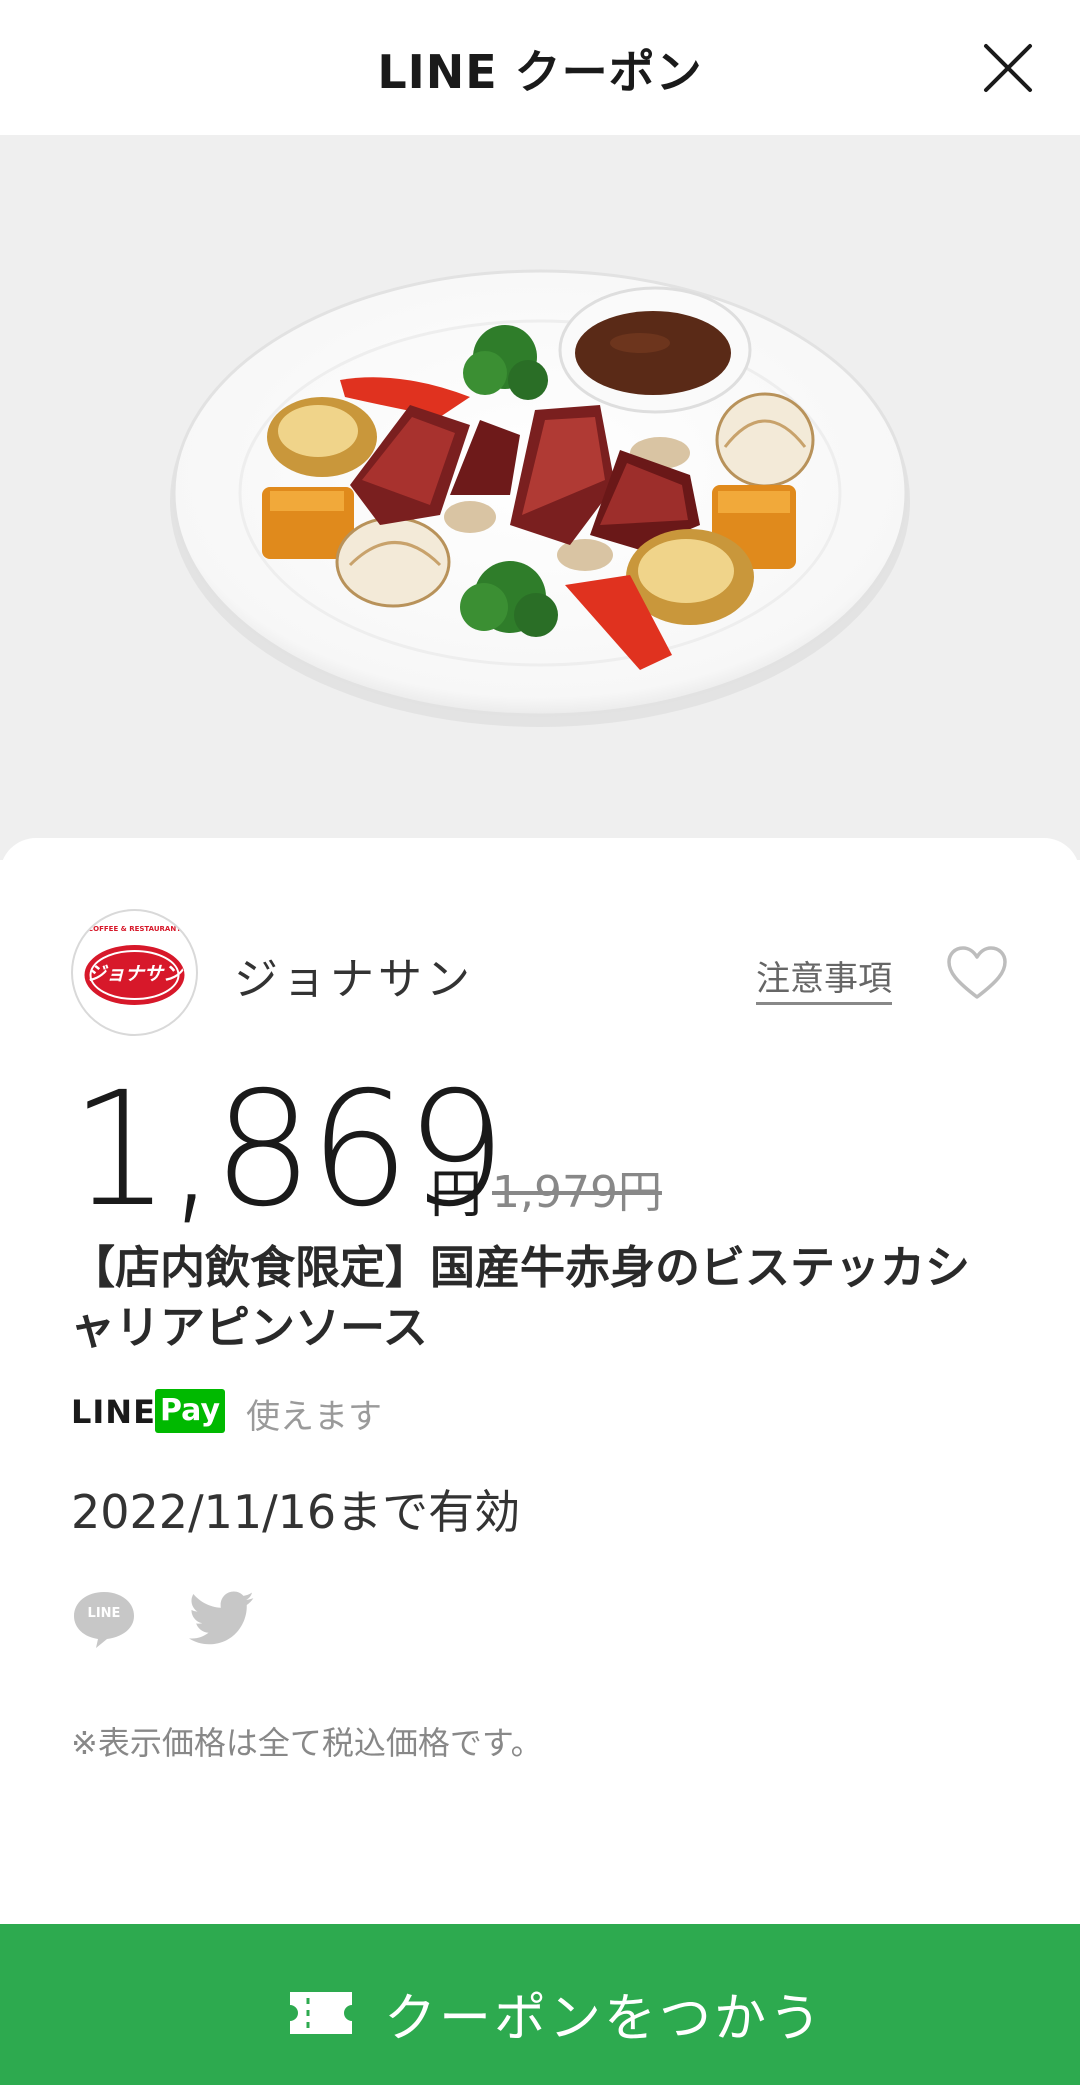  I want to click on shop-logo-top-text: COFFEE & RESTAURANT, so click(134, 929).